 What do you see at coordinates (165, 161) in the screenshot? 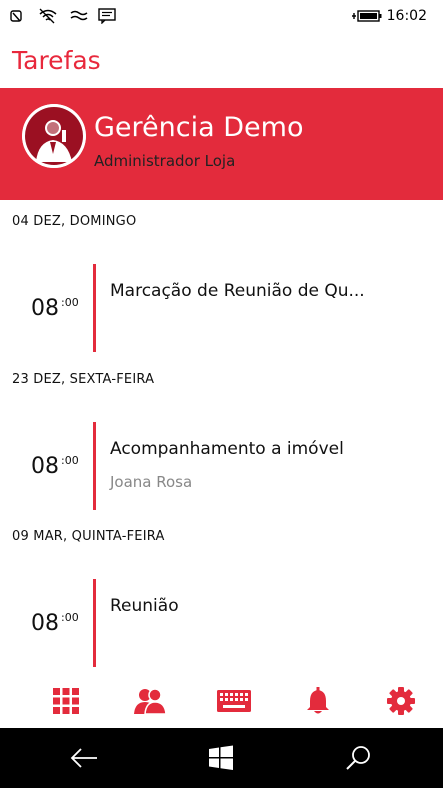
I see `profile-role: Administrador Loja` at bounding box center [165, 161].